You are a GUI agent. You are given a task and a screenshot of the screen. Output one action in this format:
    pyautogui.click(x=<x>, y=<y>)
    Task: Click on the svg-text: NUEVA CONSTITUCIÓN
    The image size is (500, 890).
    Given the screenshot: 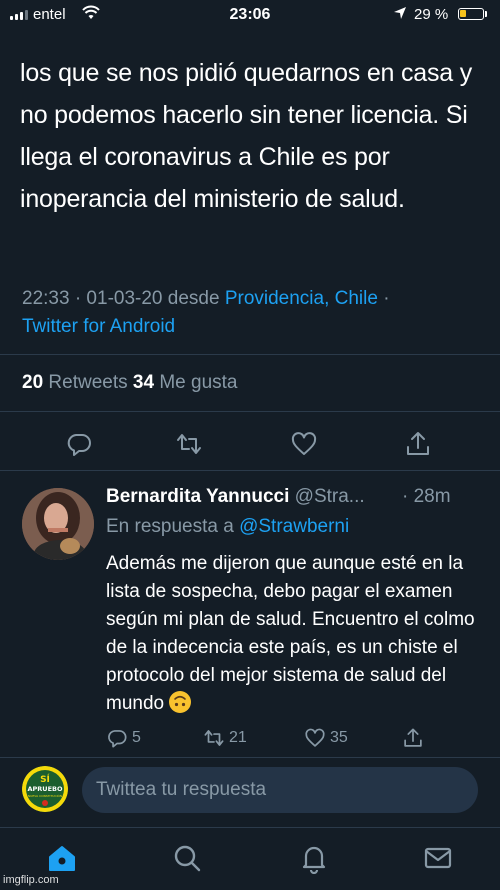 What is the action you would take?
    pyautogui.click(x=45, y=795)
    